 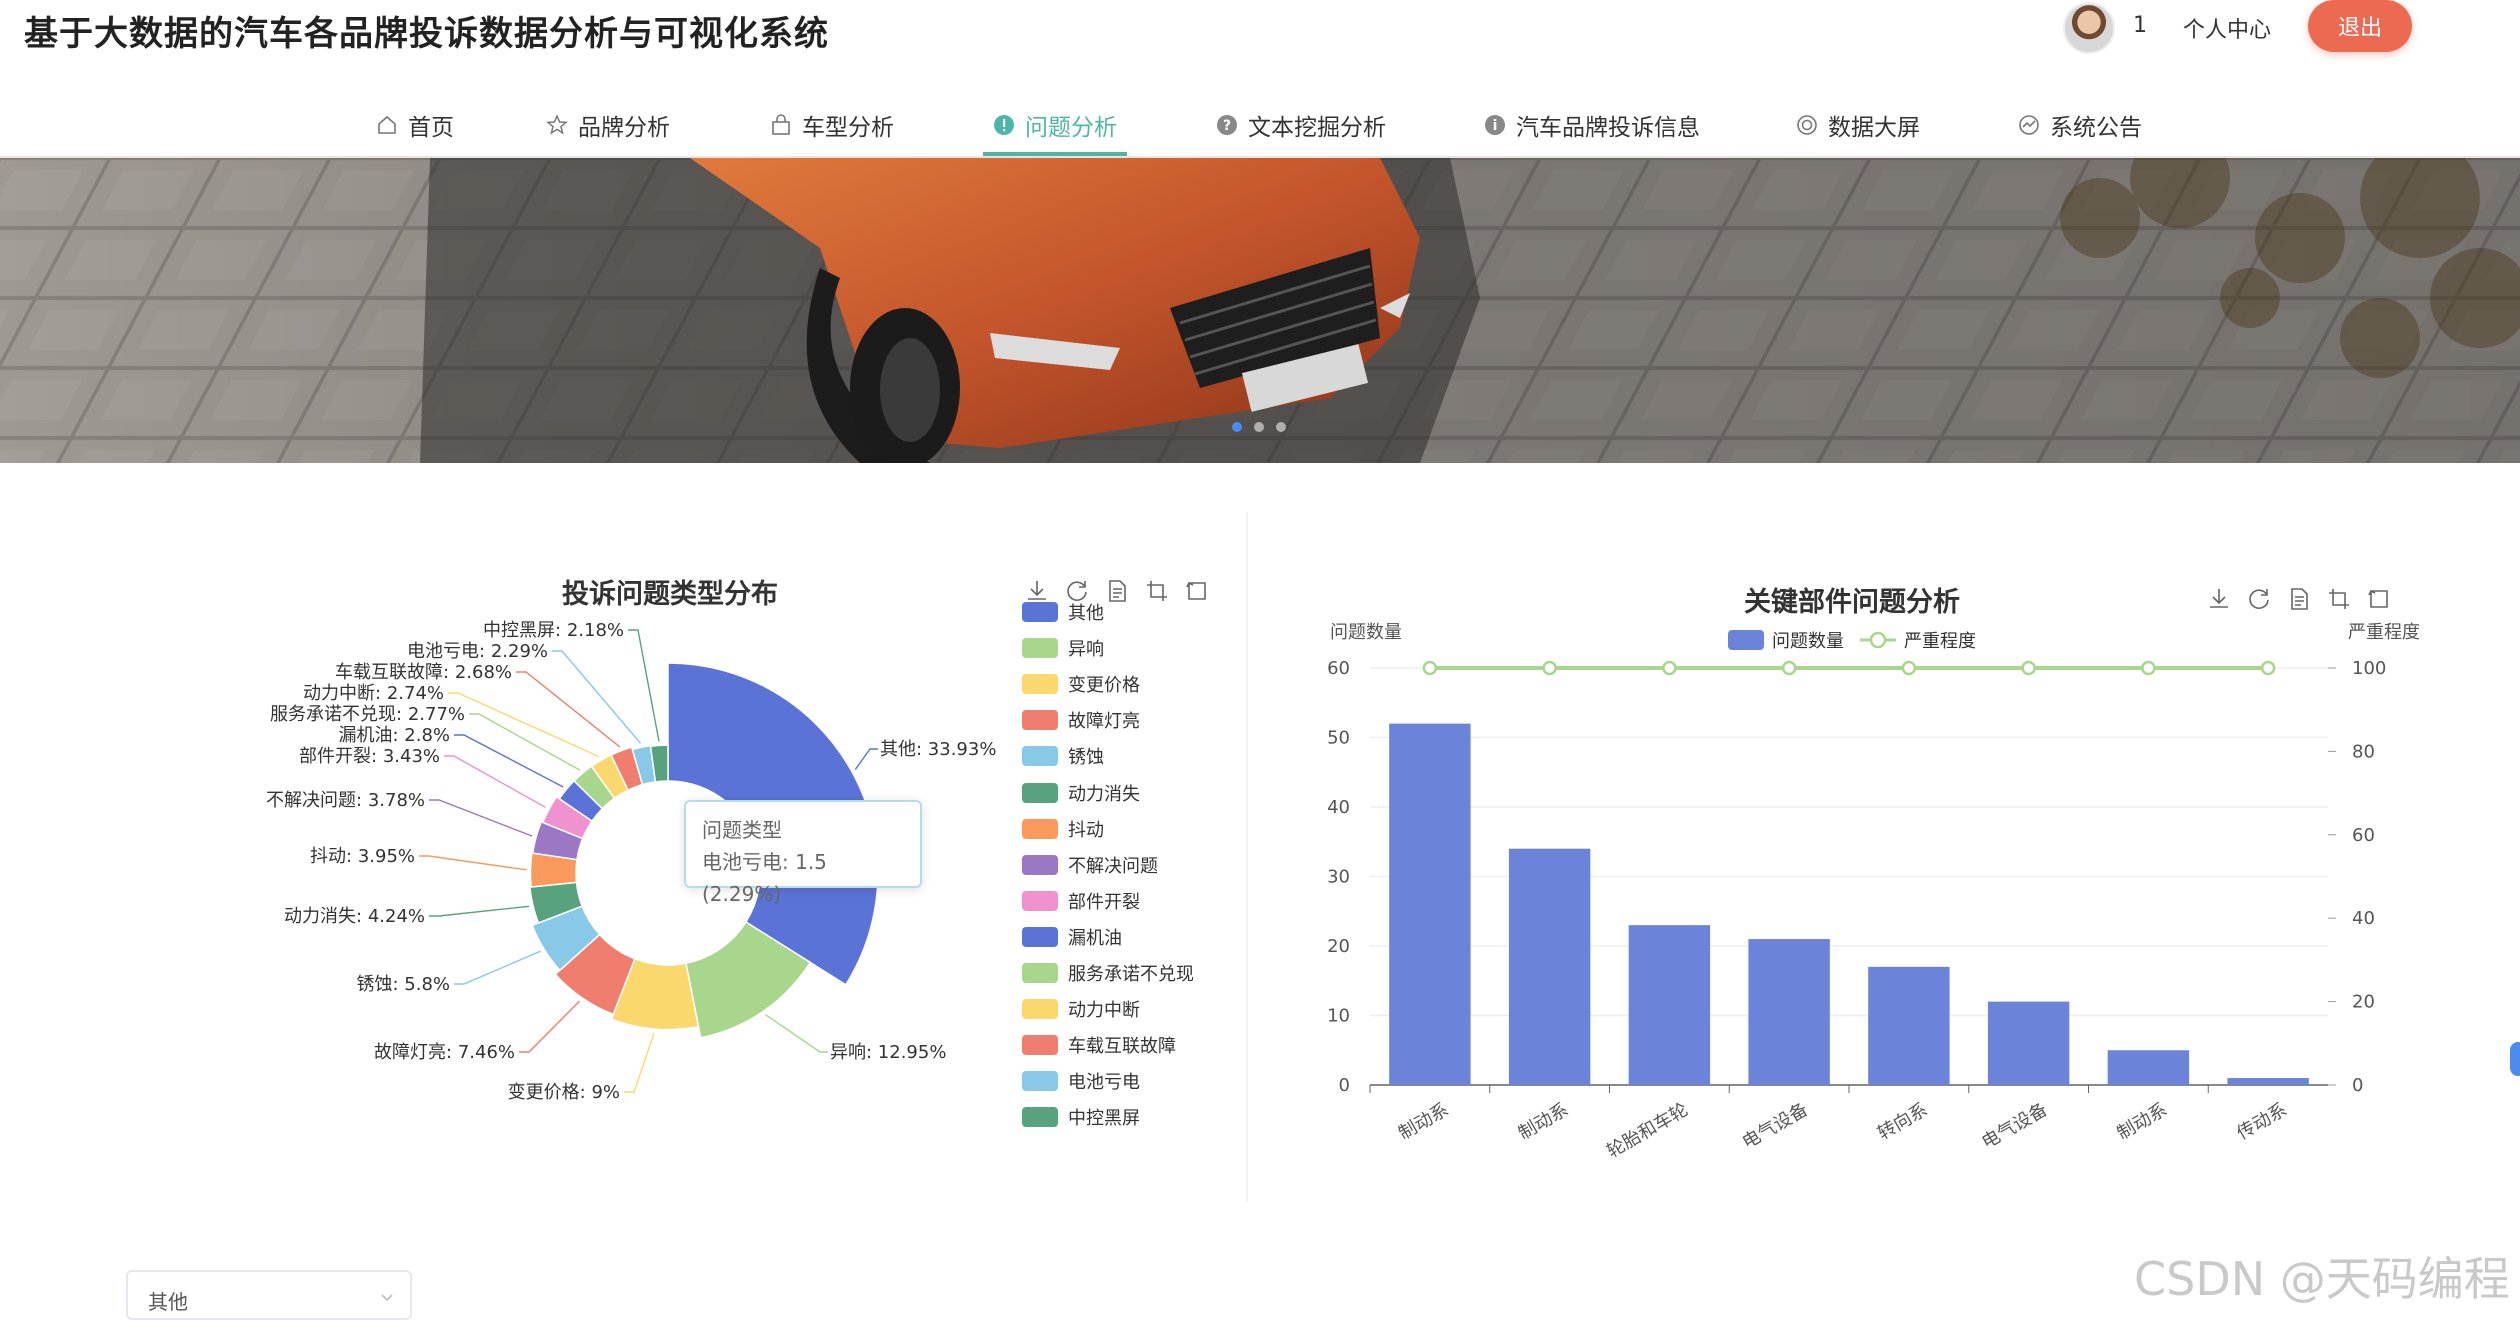 What do you see at coordinates (1063, 613) in the screenshot?
I see `legend-item: 其他` at bounding box center [1063, 613].